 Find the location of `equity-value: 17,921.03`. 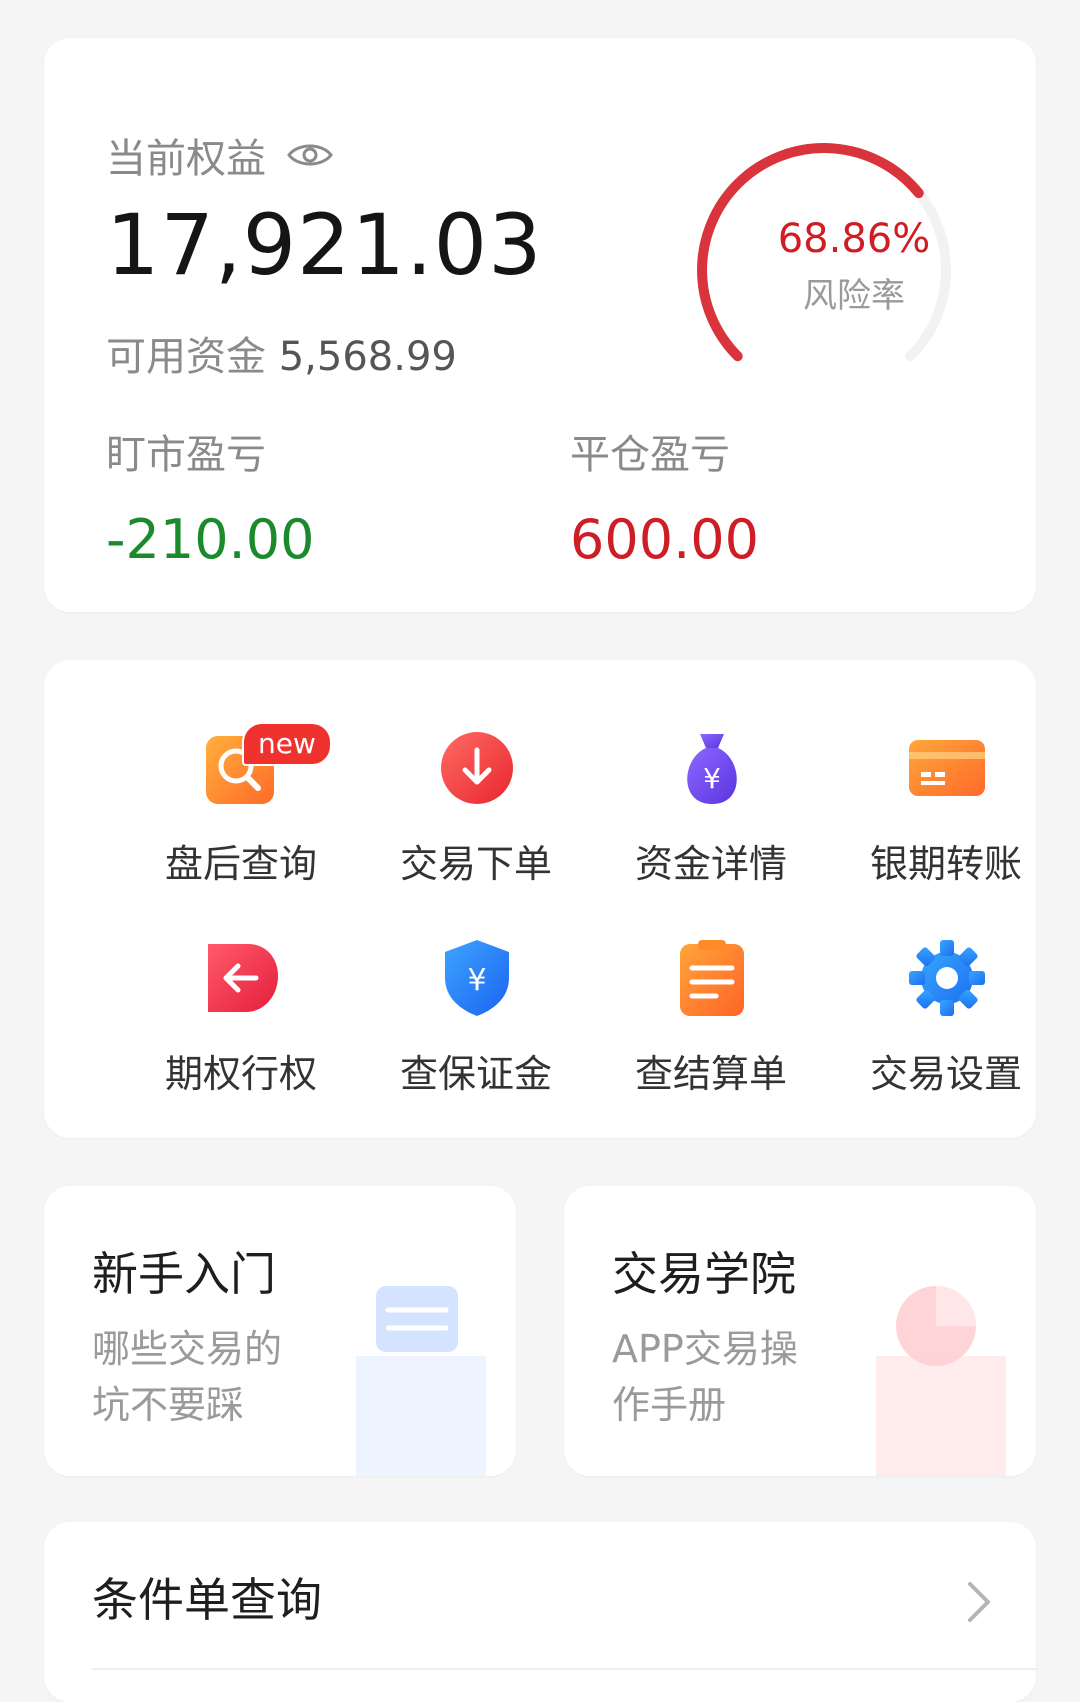

equity-value: 17,921.03 is located at coordinates (324, 245).